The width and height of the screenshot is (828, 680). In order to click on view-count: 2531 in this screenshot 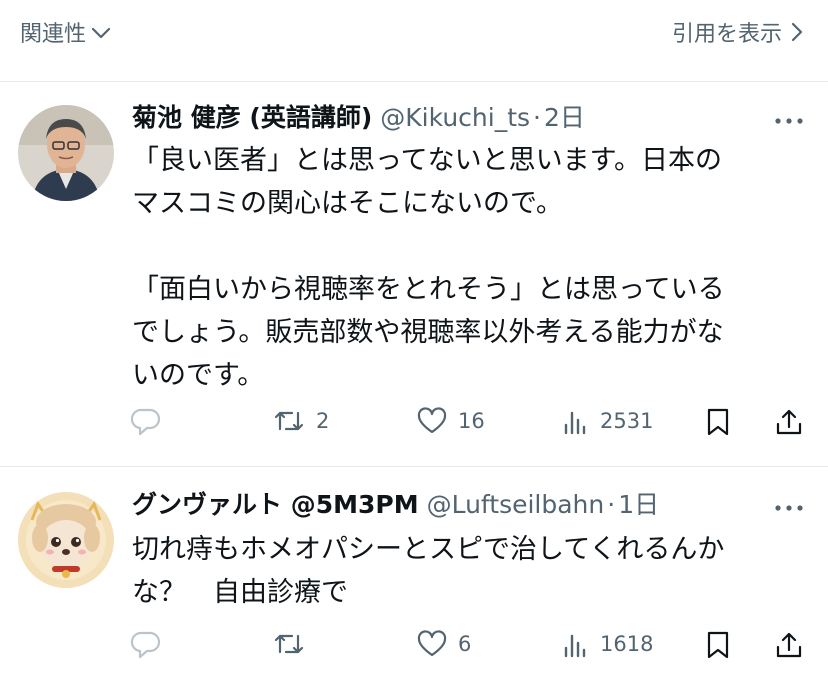, I will do `click(627, 421)`.